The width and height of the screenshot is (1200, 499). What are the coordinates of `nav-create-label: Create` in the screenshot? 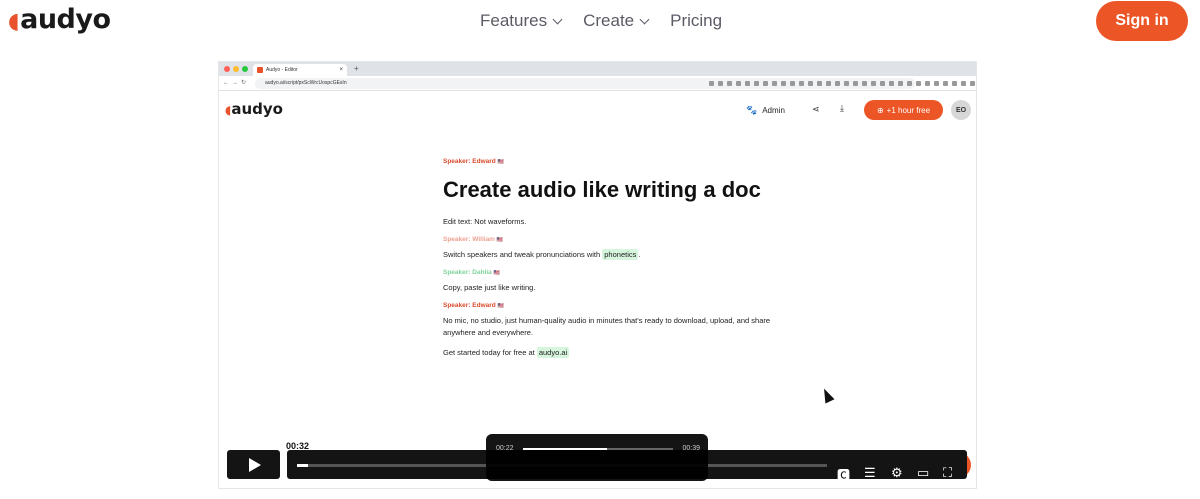 It's located at (609, 20).